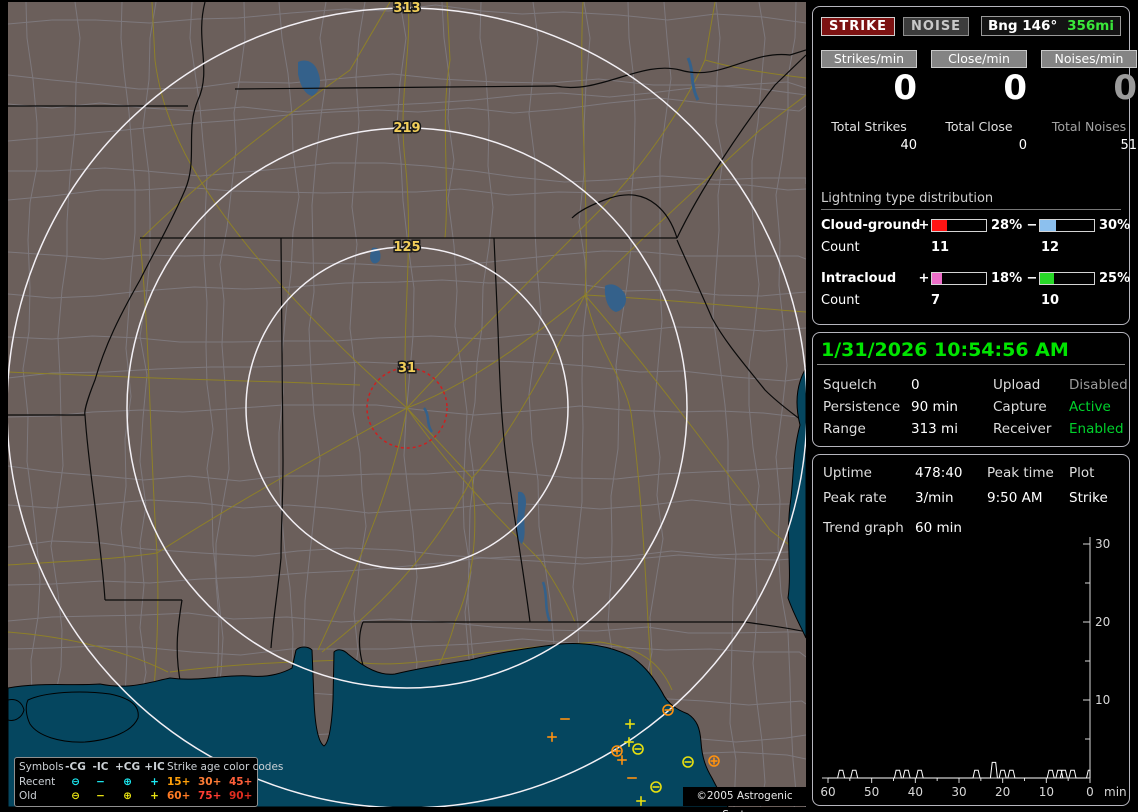 The image size is (1138, 812). I want to click on strike-toggle-button: STRIKE, so click(858, 26).